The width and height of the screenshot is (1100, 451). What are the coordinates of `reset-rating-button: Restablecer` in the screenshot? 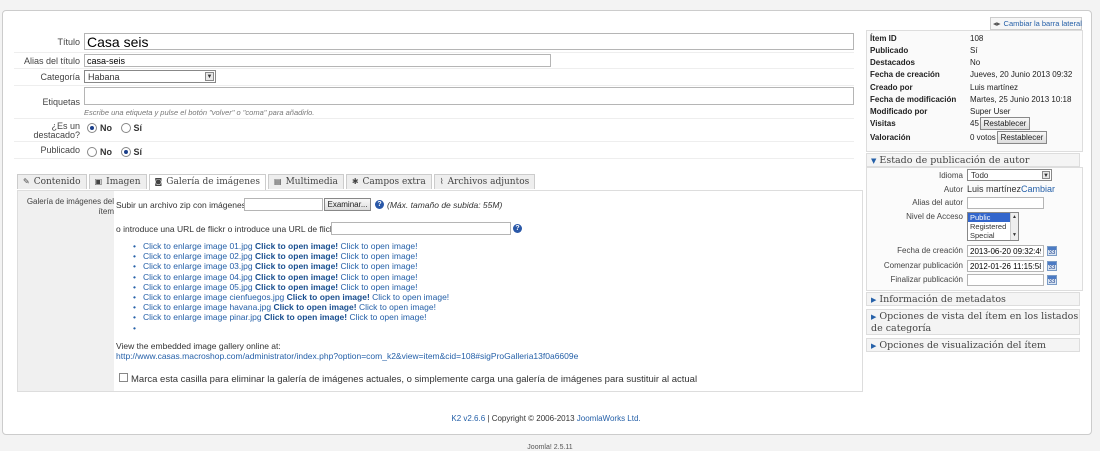 It's located at (1022, 137).